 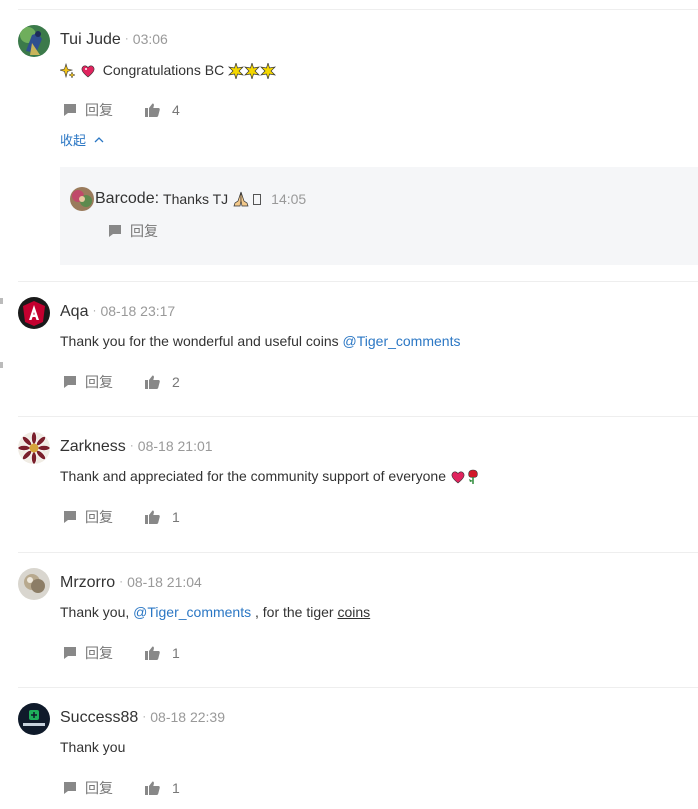 I want to click on comment-actions: 回复 2, so click(x=121, y=382).